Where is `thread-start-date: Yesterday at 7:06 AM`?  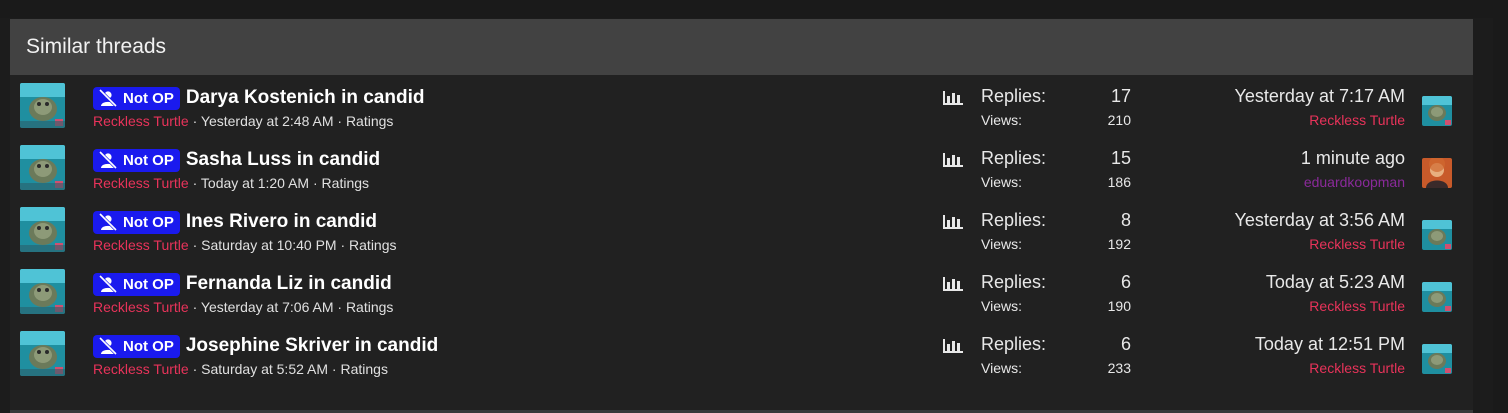
thread-start-date: Yesterday at 7:06 AM is located at coordinates (267, 307).